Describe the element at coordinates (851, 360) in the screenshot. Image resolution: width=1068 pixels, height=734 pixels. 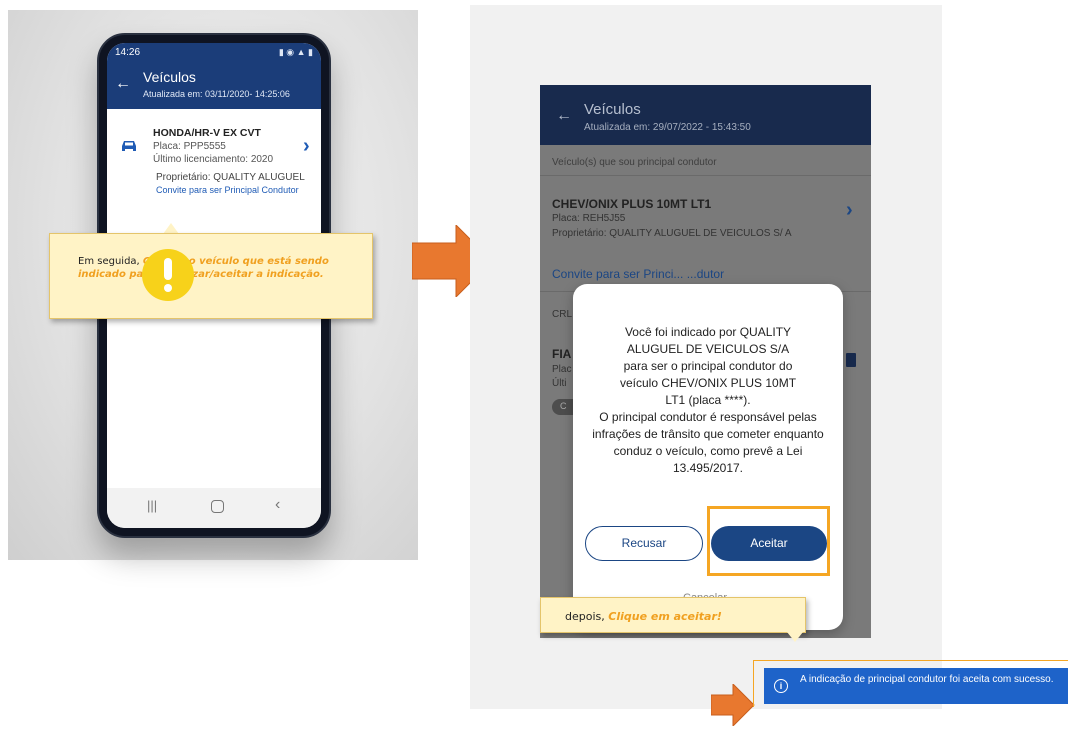
I see `trash-icon` at that location.